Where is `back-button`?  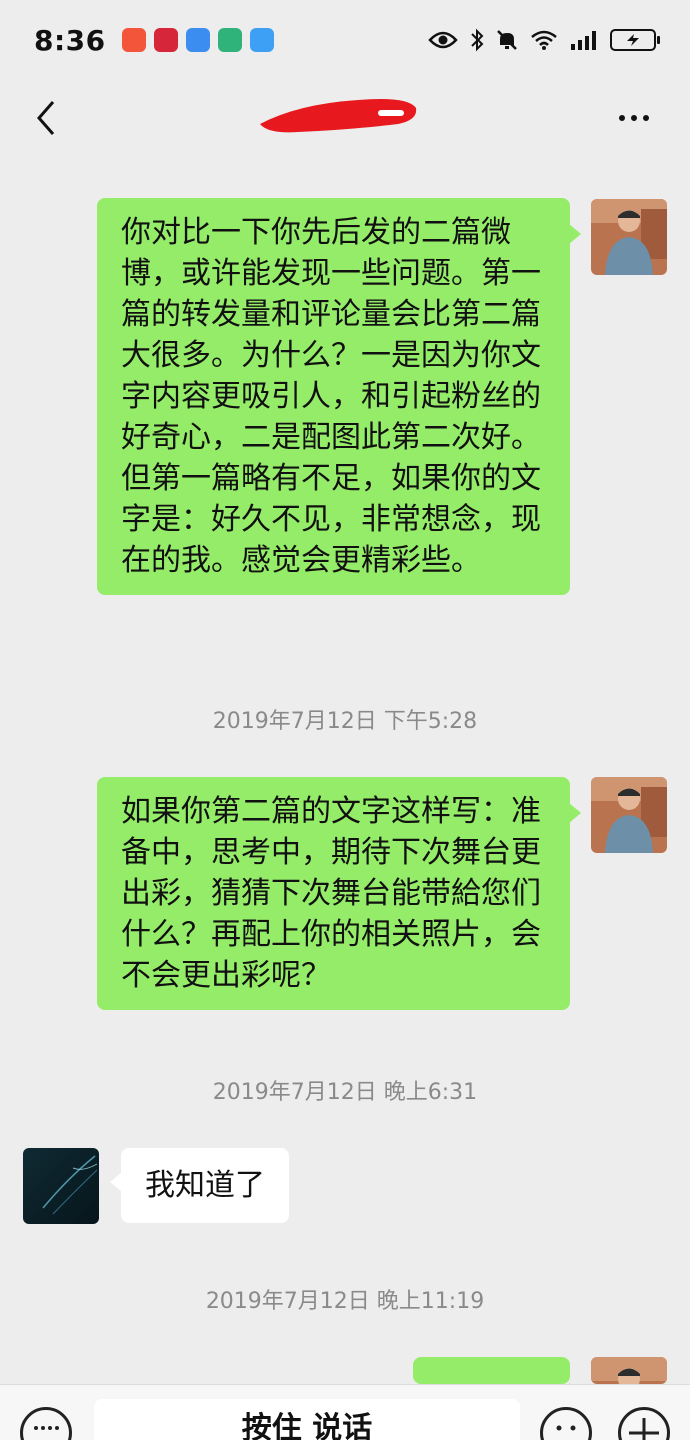
back-button is located at coordinates (46, 118).